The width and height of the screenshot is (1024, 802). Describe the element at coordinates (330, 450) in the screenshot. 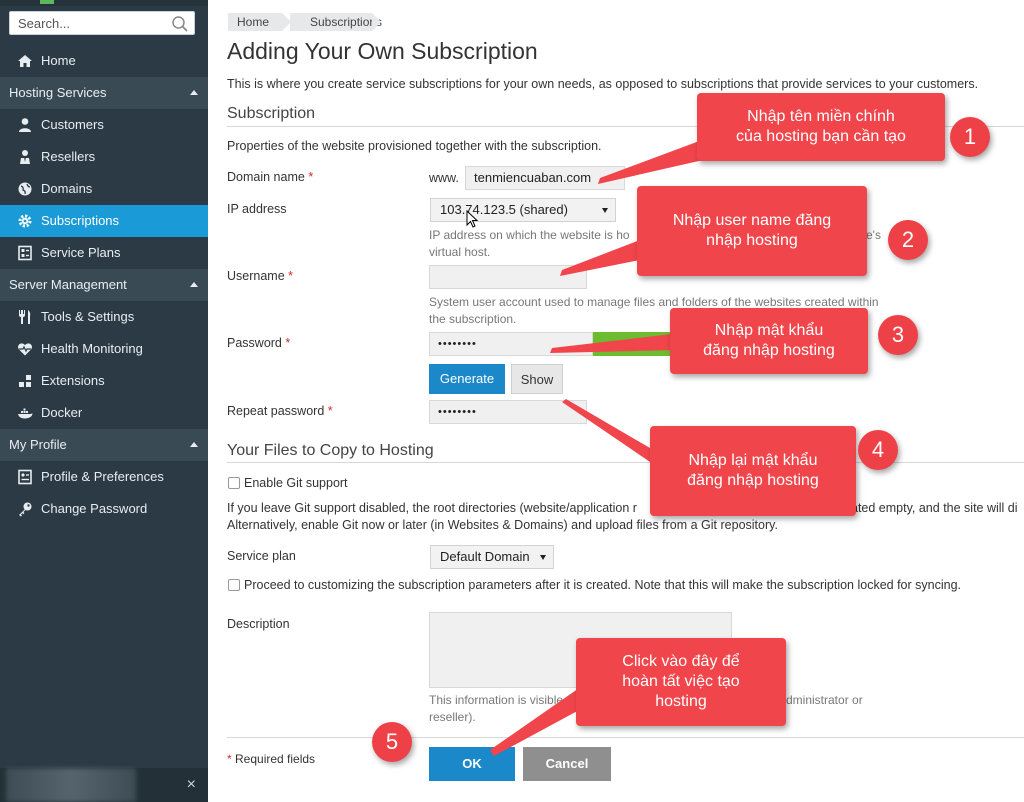

I see `section-heading-files: Your Files to Copy to Hosting` at that location.